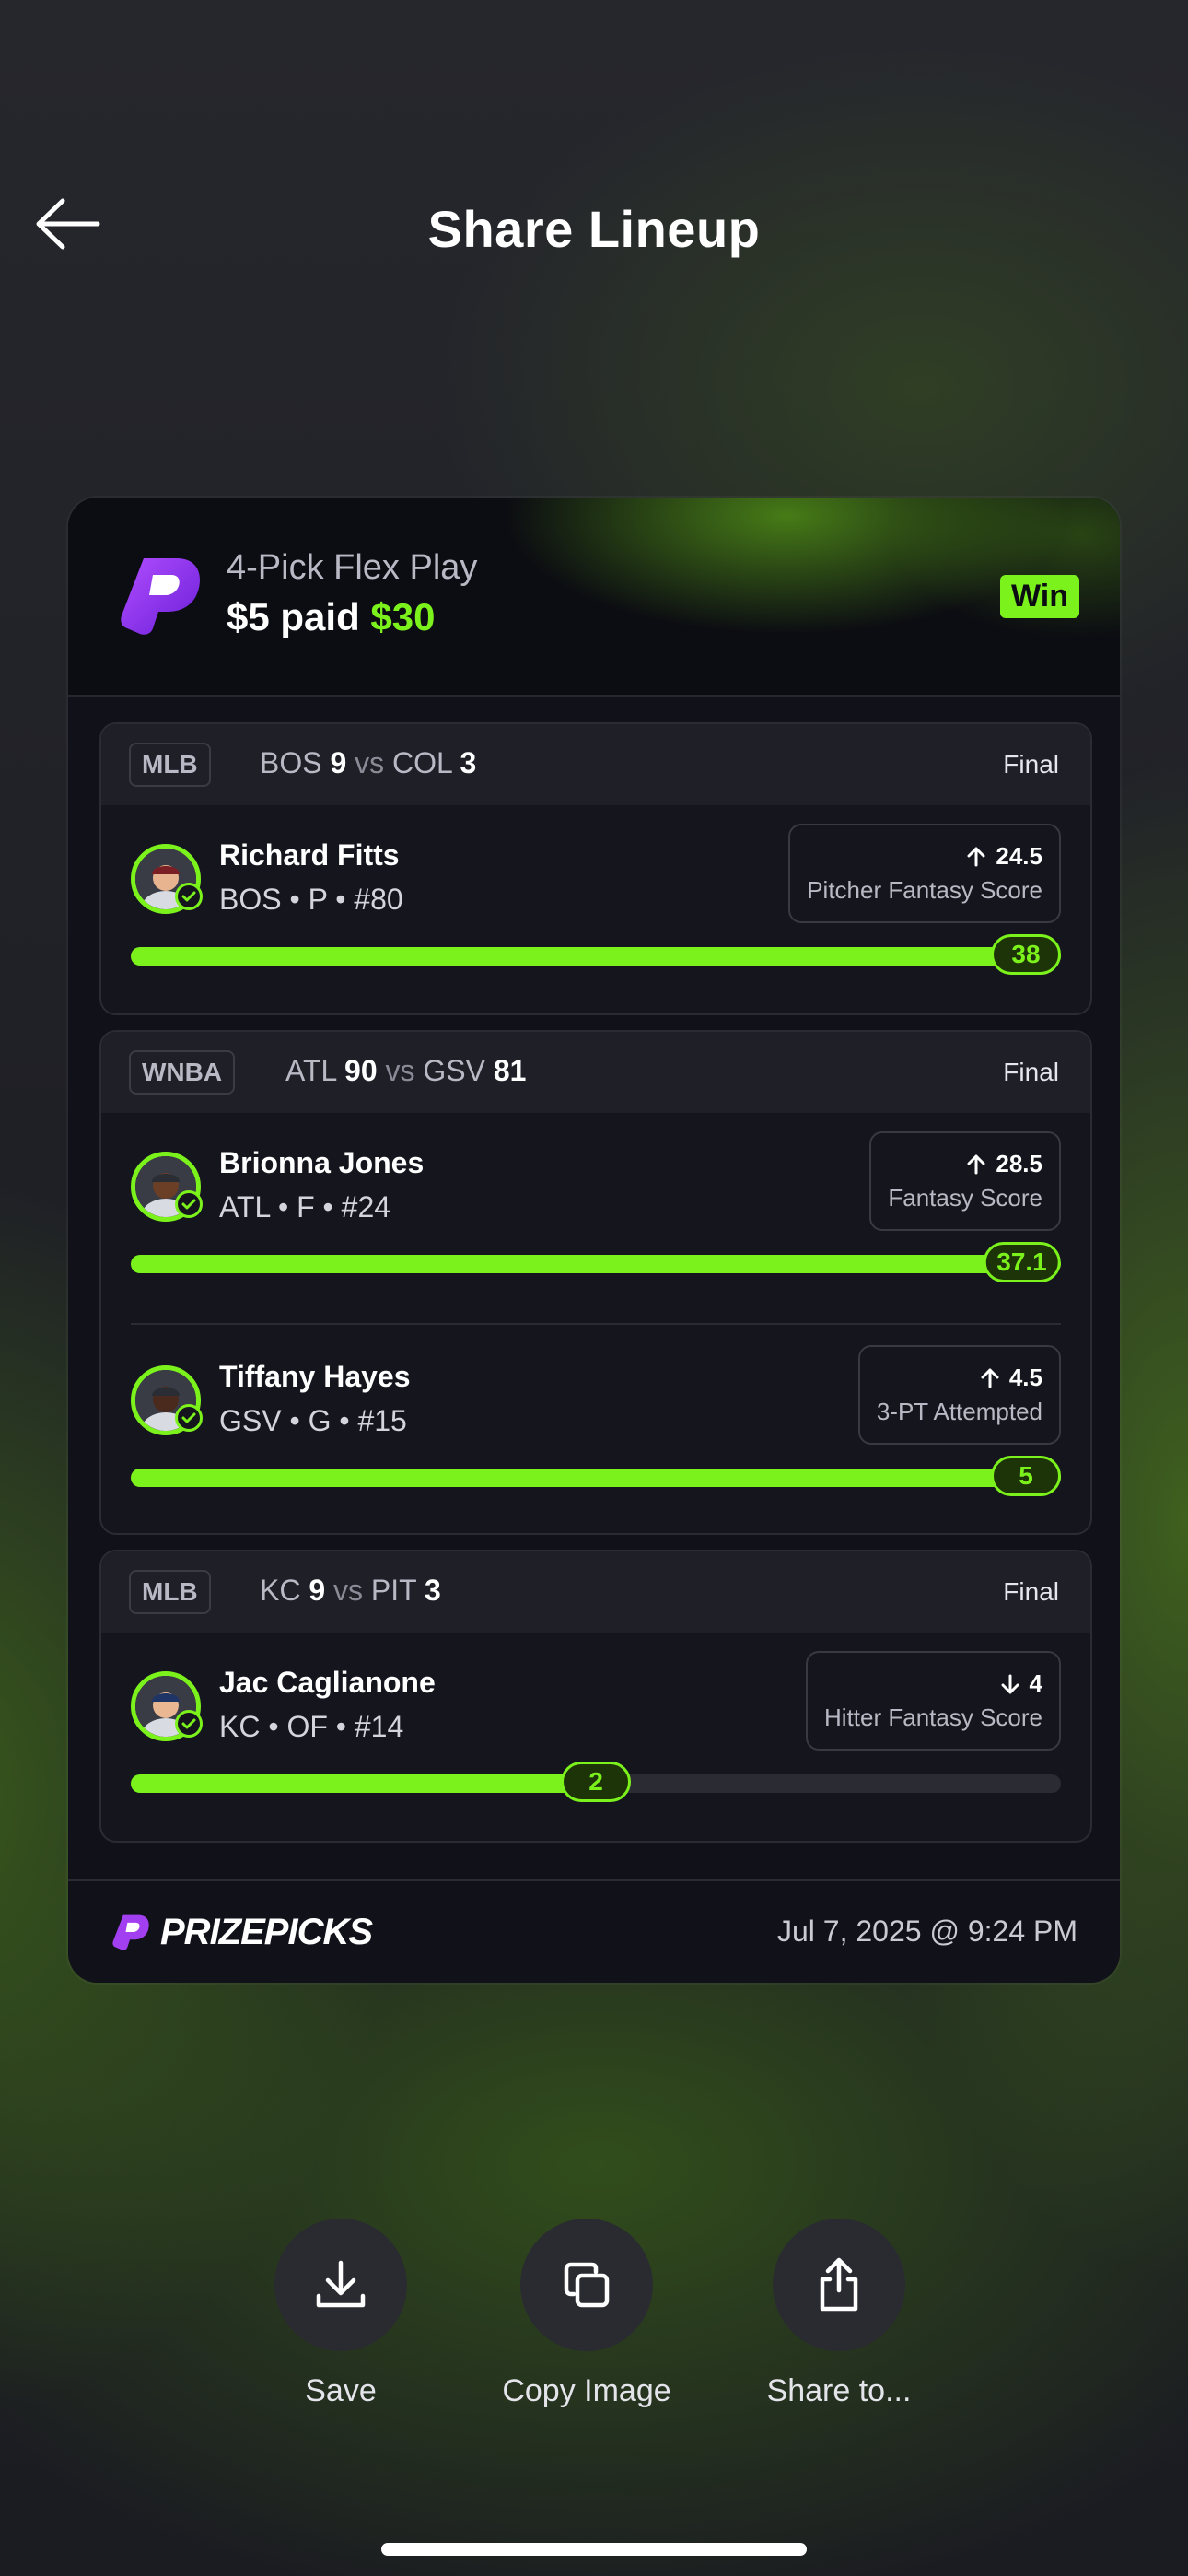 The width and height of the screenshot is (1188, 2576). What do you see at coordinates (927, 1931) in the screenshot?
I see `timestamp: Jul 7, 2025 @ 9:24 PM` at bounding box center [927, 1931].